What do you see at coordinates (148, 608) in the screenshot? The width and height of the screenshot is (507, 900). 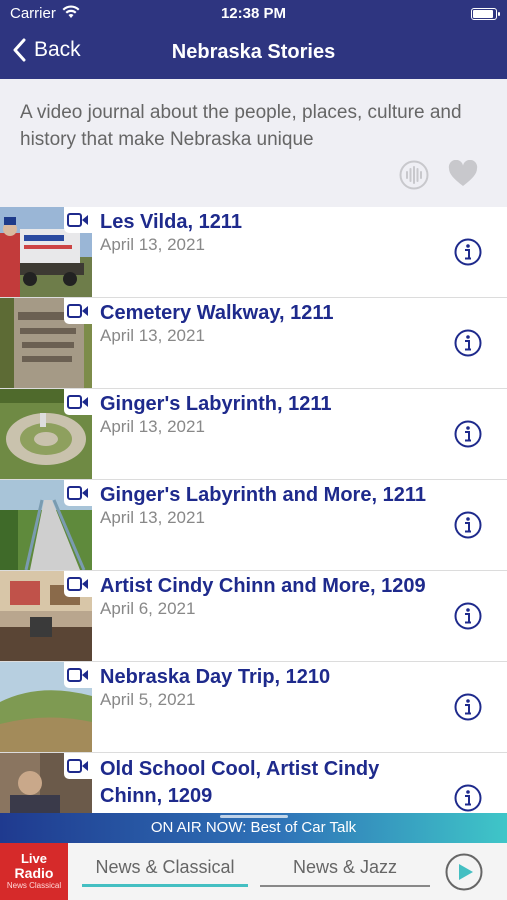 I see `episode-date: April 6, 2021` at bounding box center [148, 608].